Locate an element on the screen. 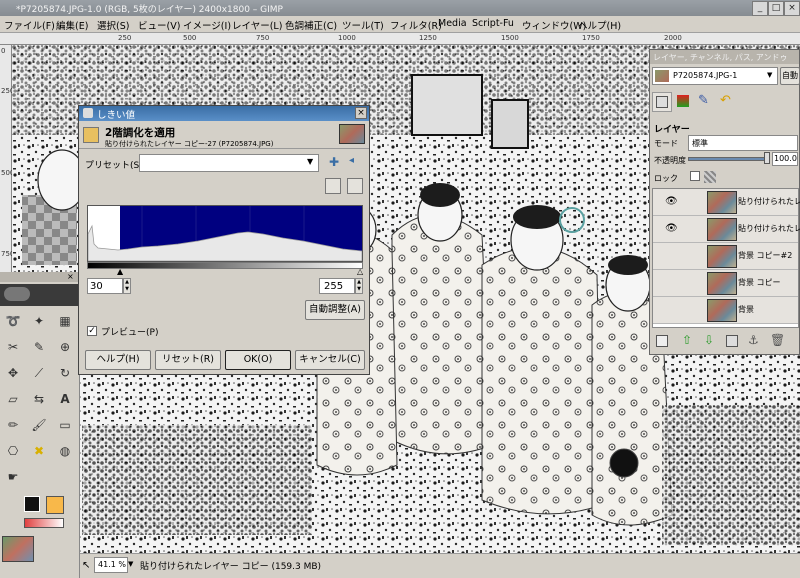  eraser-icon: ▭ is located at coordinates (65, 425).